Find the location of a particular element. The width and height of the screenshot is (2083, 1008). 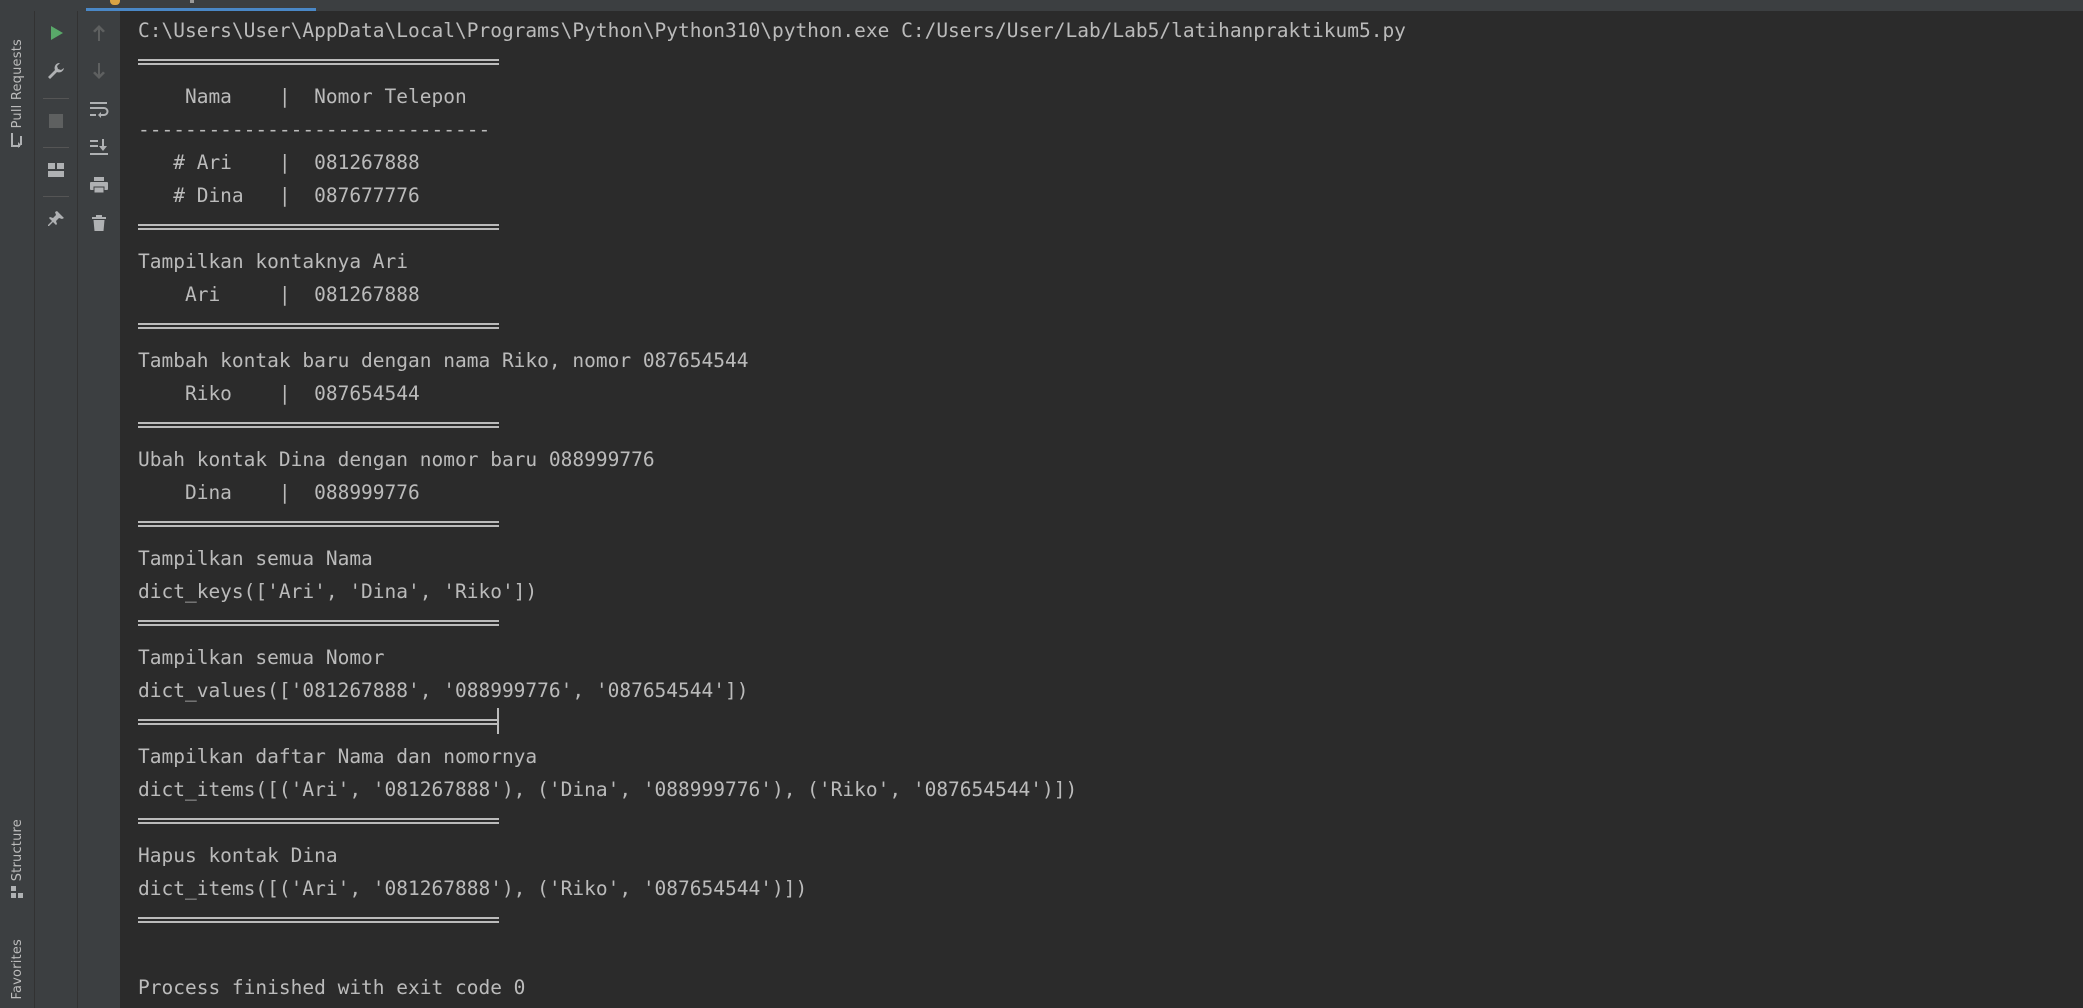

next-occurrence-button is located at coordinates (99, 71).